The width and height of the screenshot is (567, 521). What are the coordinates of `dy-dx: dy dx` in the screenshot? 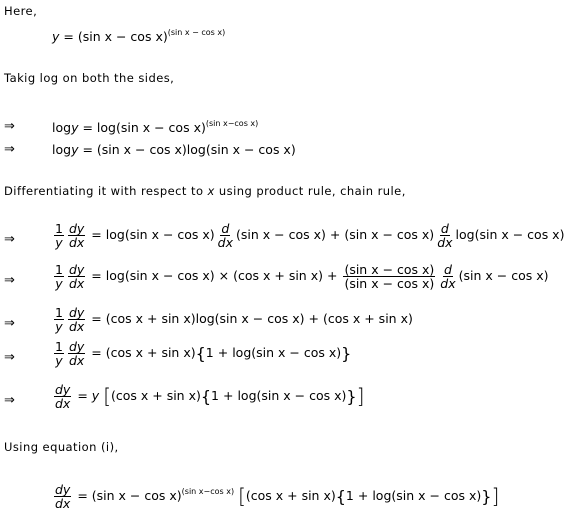 It's located at (76, 236).